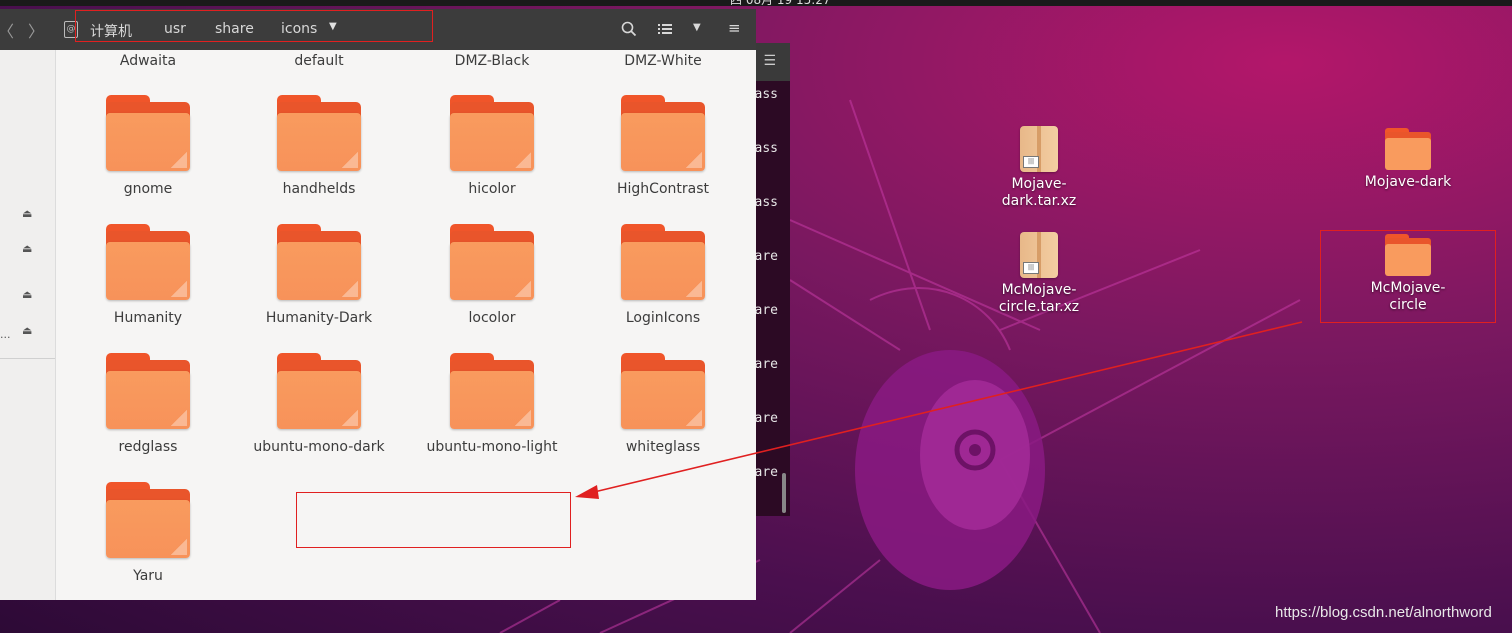  I want to click on folder-label: Humanity, so click(148, 318).